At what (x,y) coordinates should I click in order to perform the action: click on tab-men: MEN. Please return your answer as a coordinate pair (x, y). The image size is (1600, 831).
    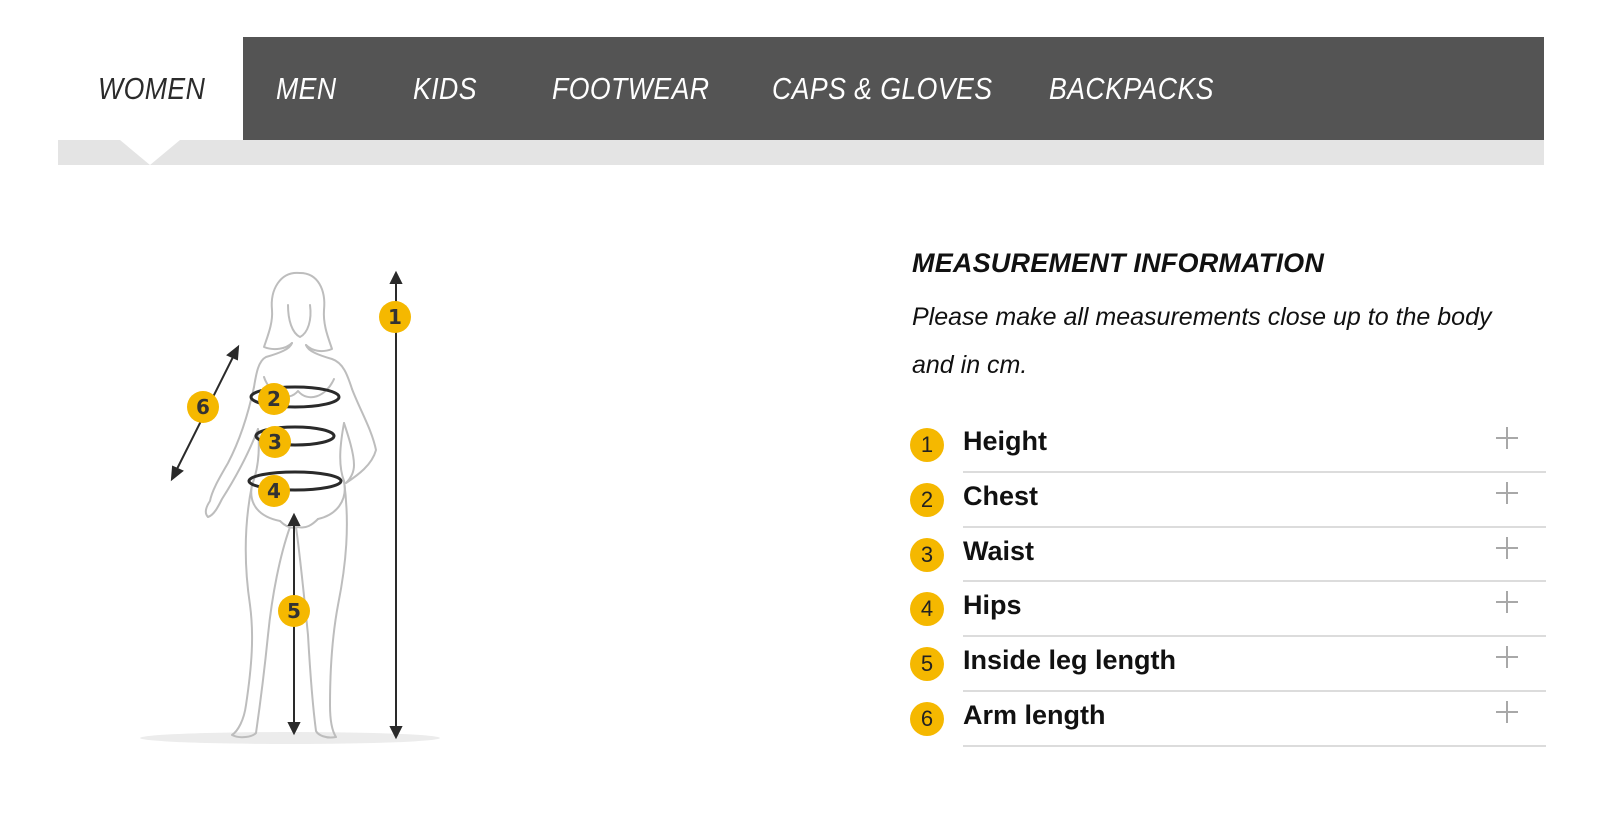
    Looking at the image, I should click on (327, 88).